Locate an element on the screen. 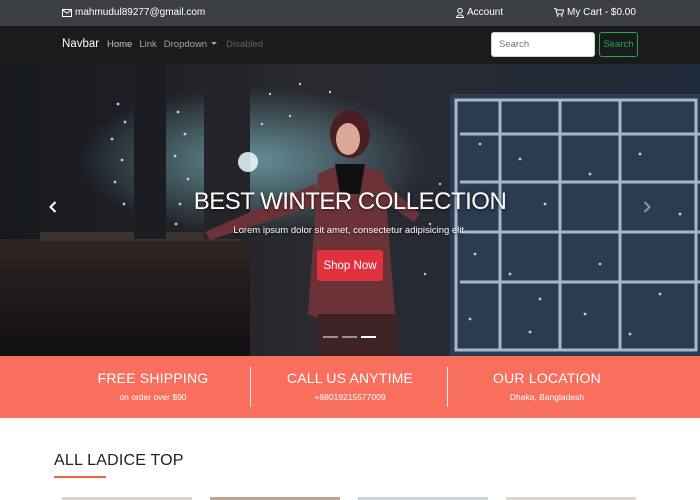 This screenshot has width=700, height=500. carousel-prev-button is located at coordinates (53, 209).